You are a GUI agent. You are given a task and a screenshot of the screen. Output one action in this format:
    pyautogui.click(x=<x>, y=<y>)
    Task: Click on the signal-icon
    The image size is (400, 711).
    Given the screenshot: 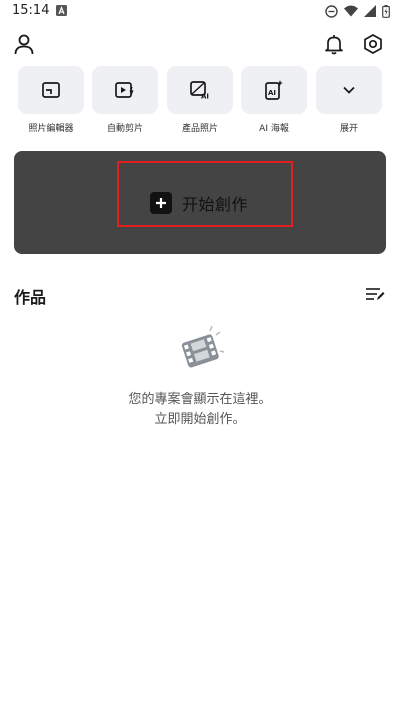 What is the action you would take?
    pyautogui.click(x=370, y=11)
    